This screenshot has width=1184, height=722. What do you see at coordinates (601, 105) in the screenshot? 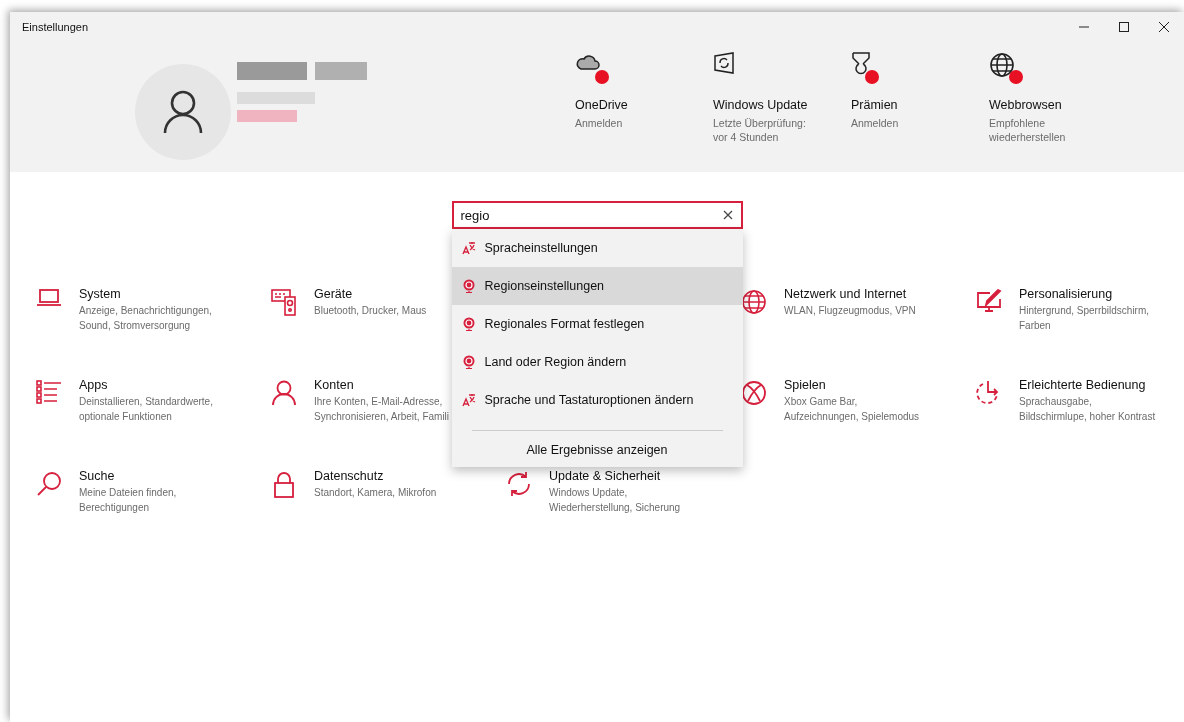
I see `quick-link-title: OneDrive` at bounding box center [601, 105].